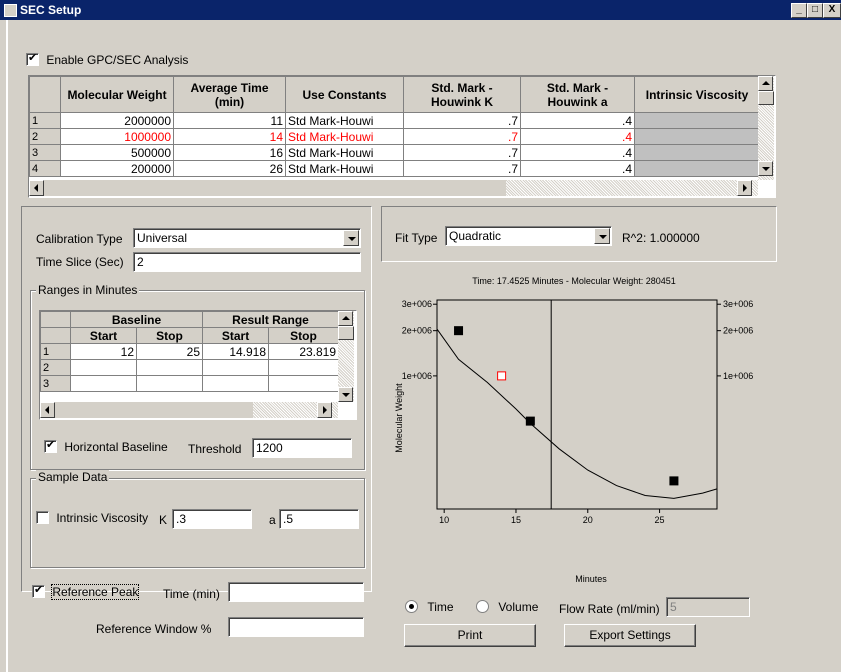 Image resolution: width=841 pixels, height=672 pixels. I want to click on cell-r_start: 14.918, so click(236, 351).